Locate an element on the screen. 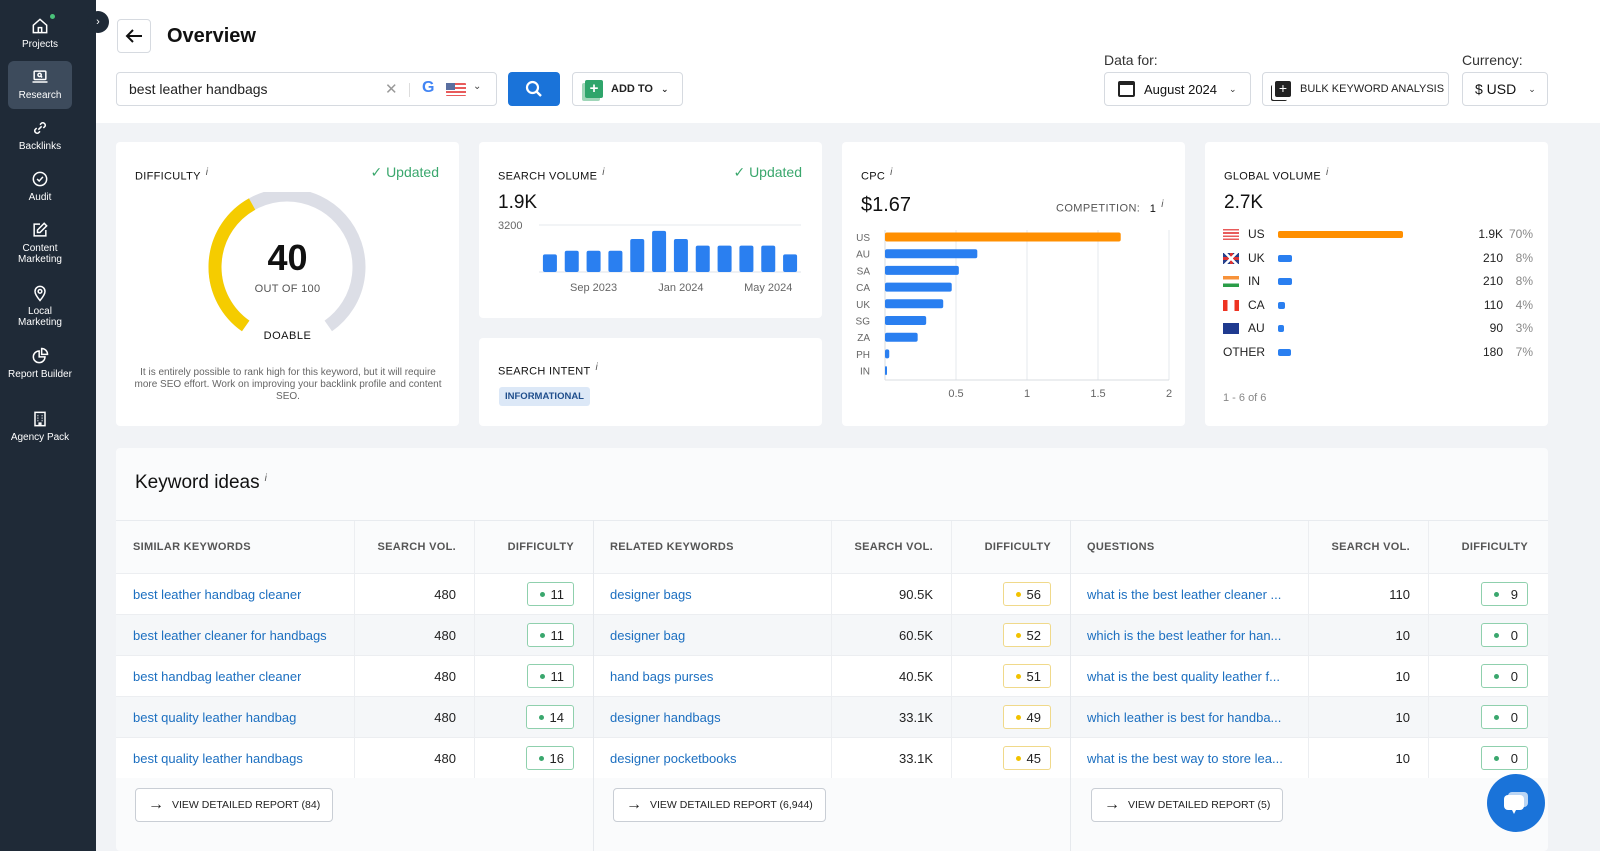 The height and width of the screenshot is (851, 1600). sidebar-item-report-builder: Report Builder is located at coordinates (40, 368).